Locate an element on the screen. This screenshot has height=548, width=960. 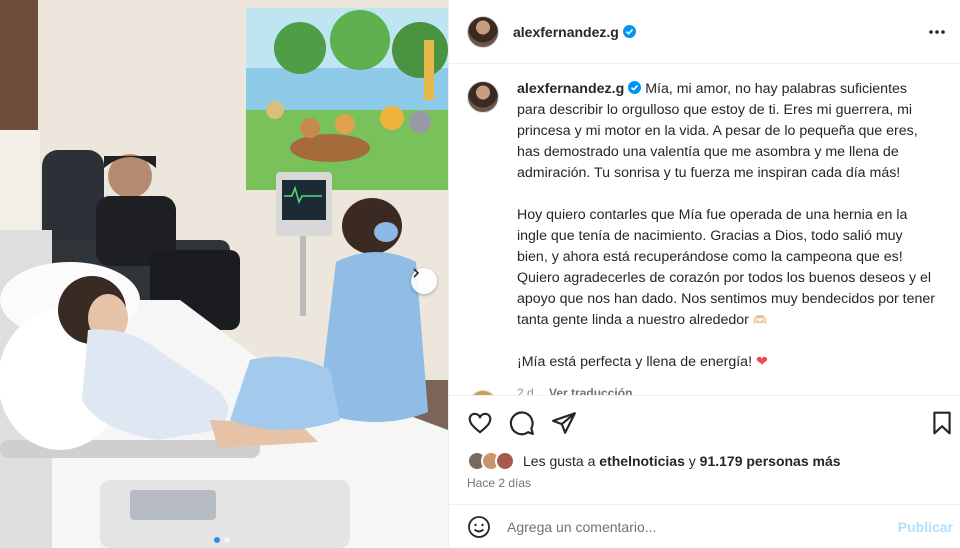
likes-count: 91.179 personas más is located at coordinates (770, 461).